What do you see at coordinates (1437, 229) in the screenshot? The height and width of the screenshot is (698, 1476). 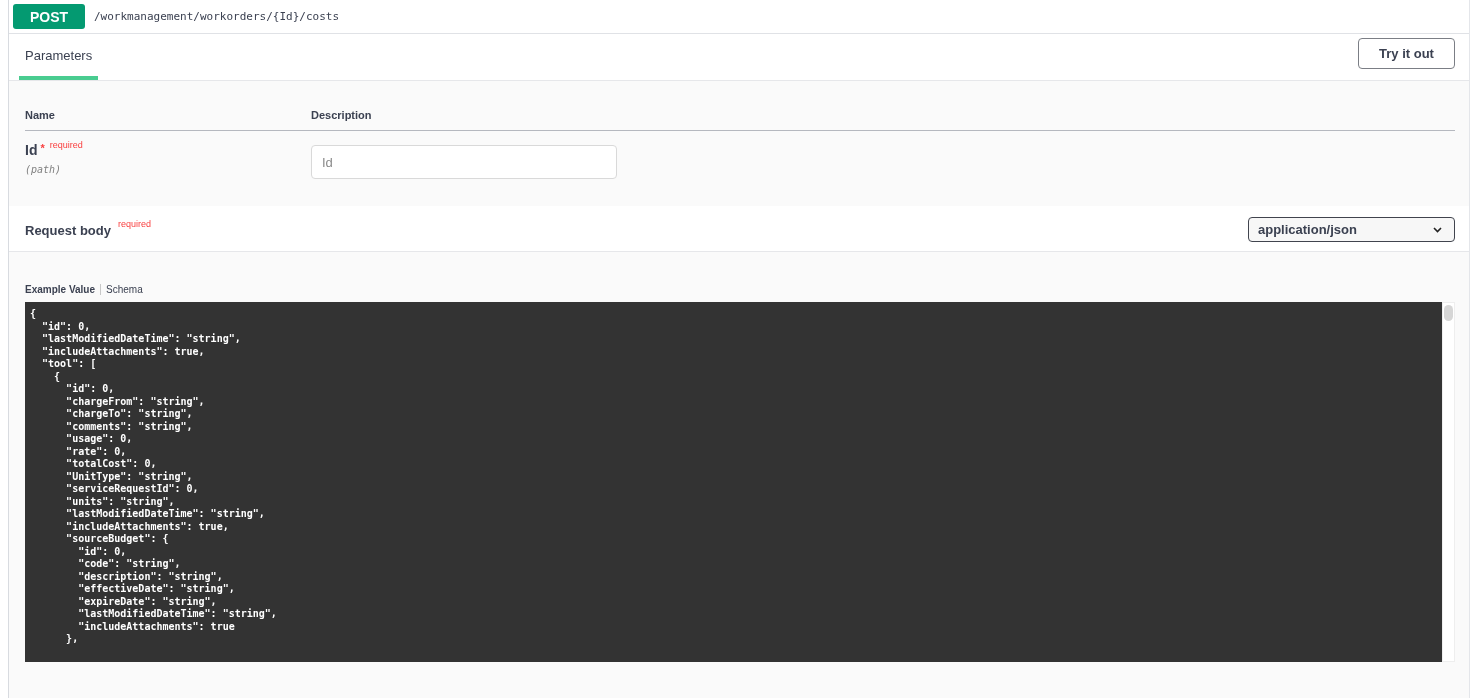 I see `chevron-down-icon` at bounding box center [1437, 229].